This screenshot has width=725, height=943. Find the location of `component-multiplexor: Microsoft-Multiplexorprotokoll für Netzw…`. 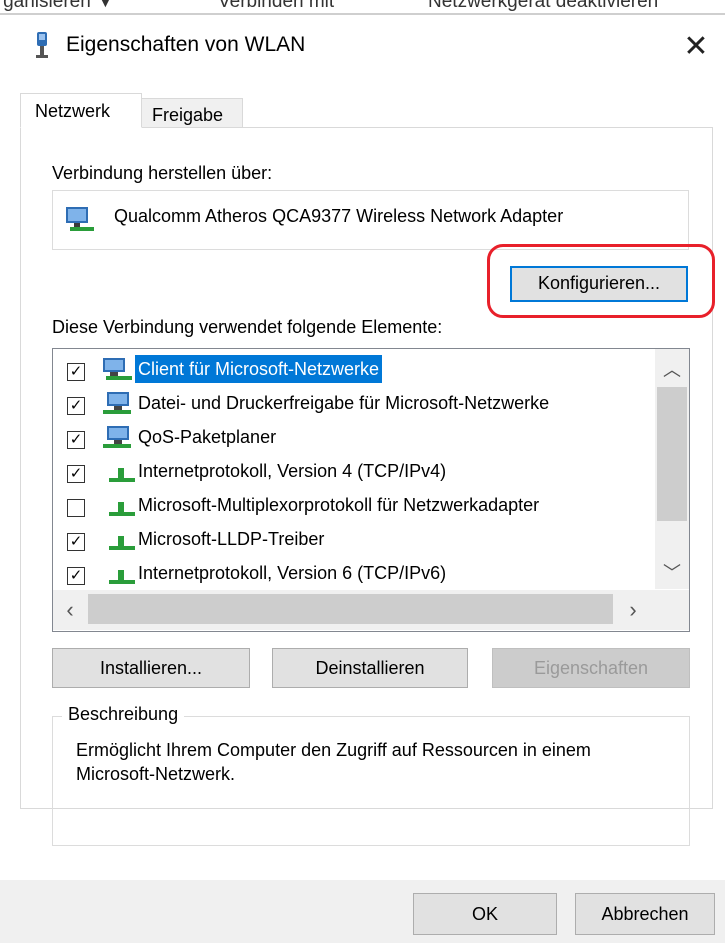

component-multiplexor: Microsoft-Multiplexorprotokoll für Netzw… is located at coordinates (338, 505).